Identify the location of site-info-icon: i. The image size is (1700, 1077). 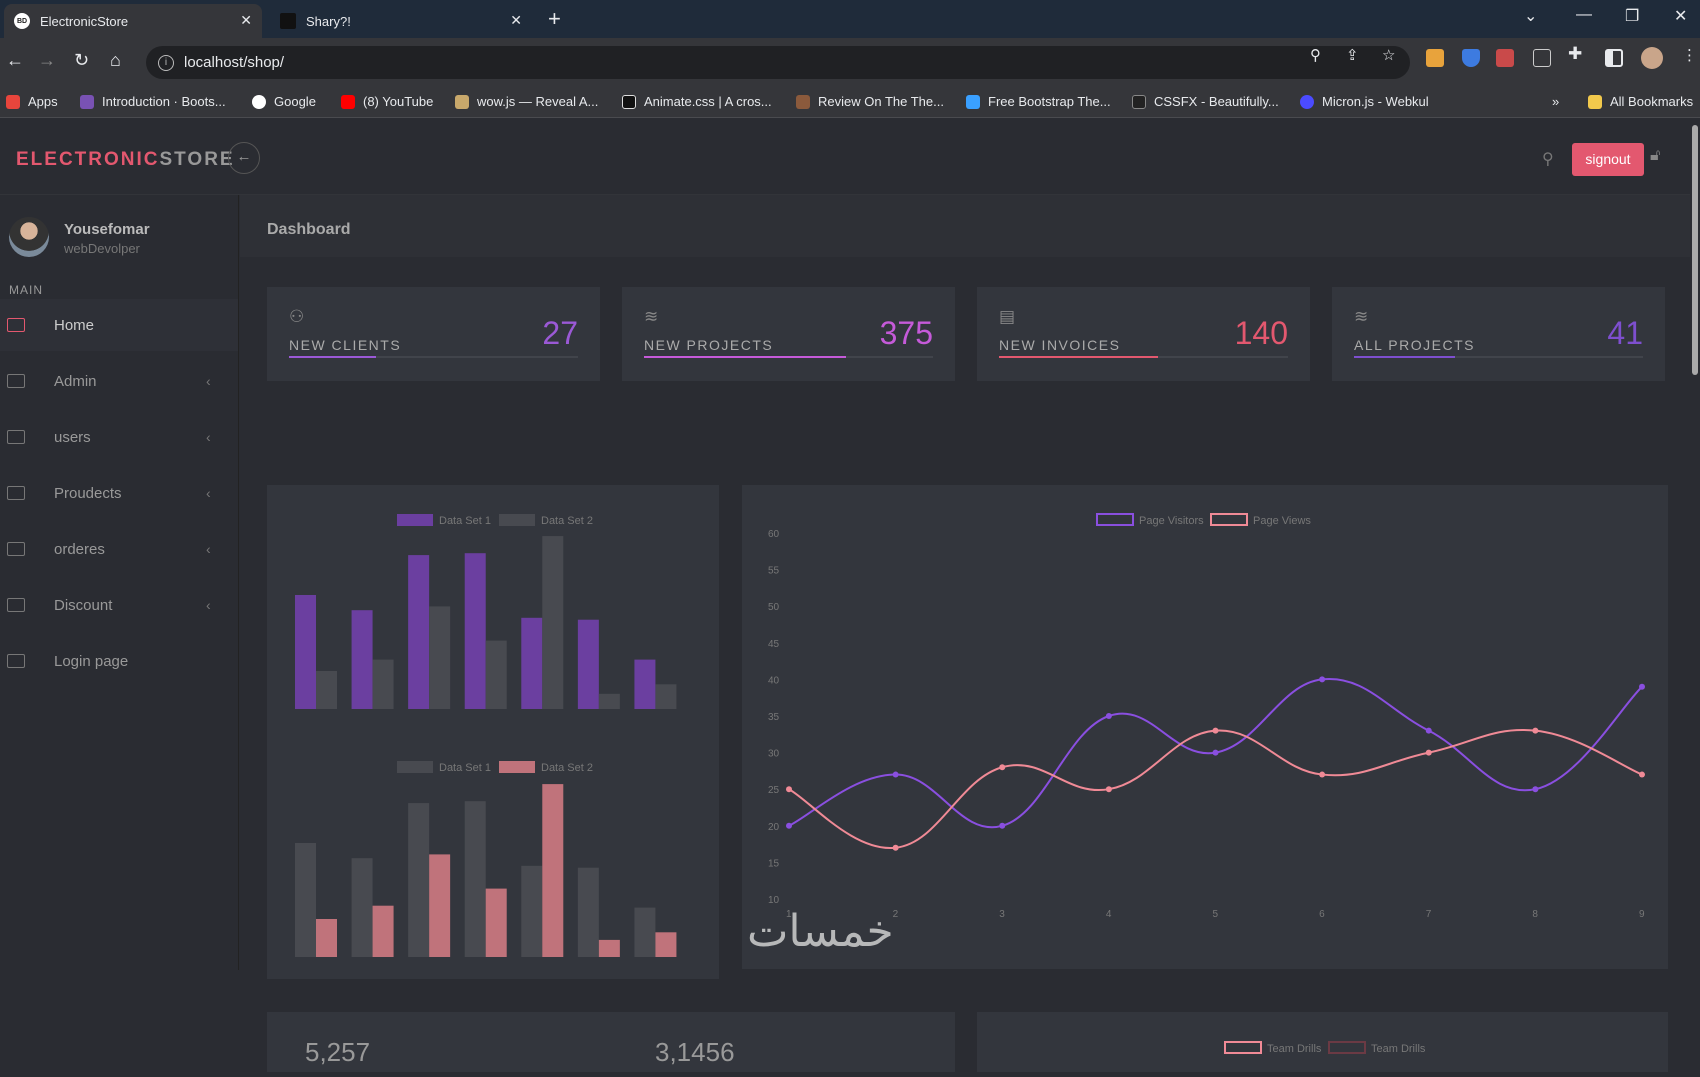
(166, 62).